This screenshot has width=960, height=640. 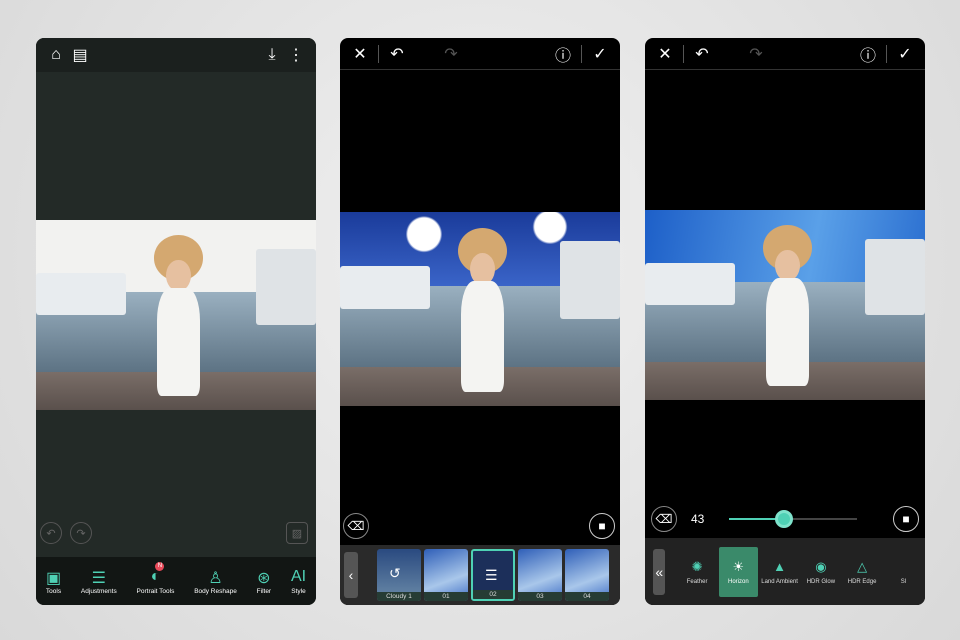 What do you see at coordinates (351, 575) in the screenshot?
I see `back-button: ‹` at bounding box center [351, 575].